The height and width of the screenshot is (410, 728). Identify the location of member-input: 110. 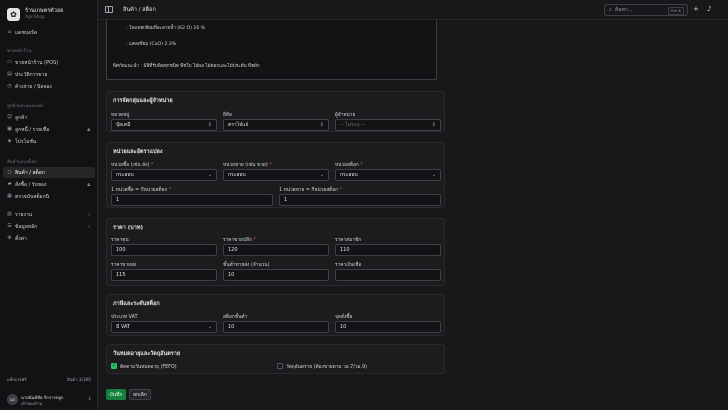
(388, 250).